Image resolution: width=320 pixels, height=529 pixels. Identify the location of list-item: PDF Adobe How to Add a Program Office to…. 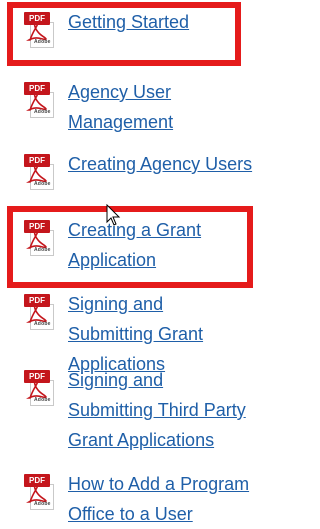
(138, 500).